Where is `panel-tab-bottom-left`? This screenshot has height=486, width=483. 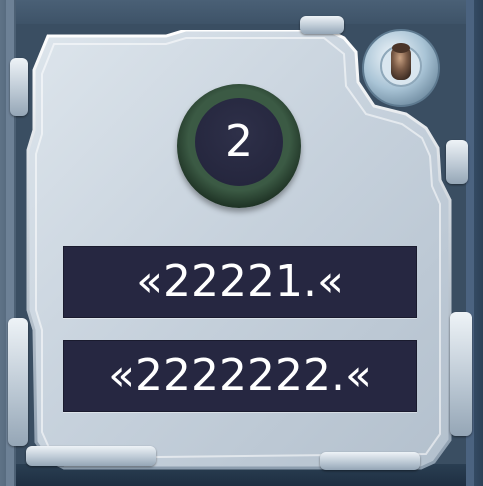 panel-tab-bottom-left is located at coordinates (91, 456).